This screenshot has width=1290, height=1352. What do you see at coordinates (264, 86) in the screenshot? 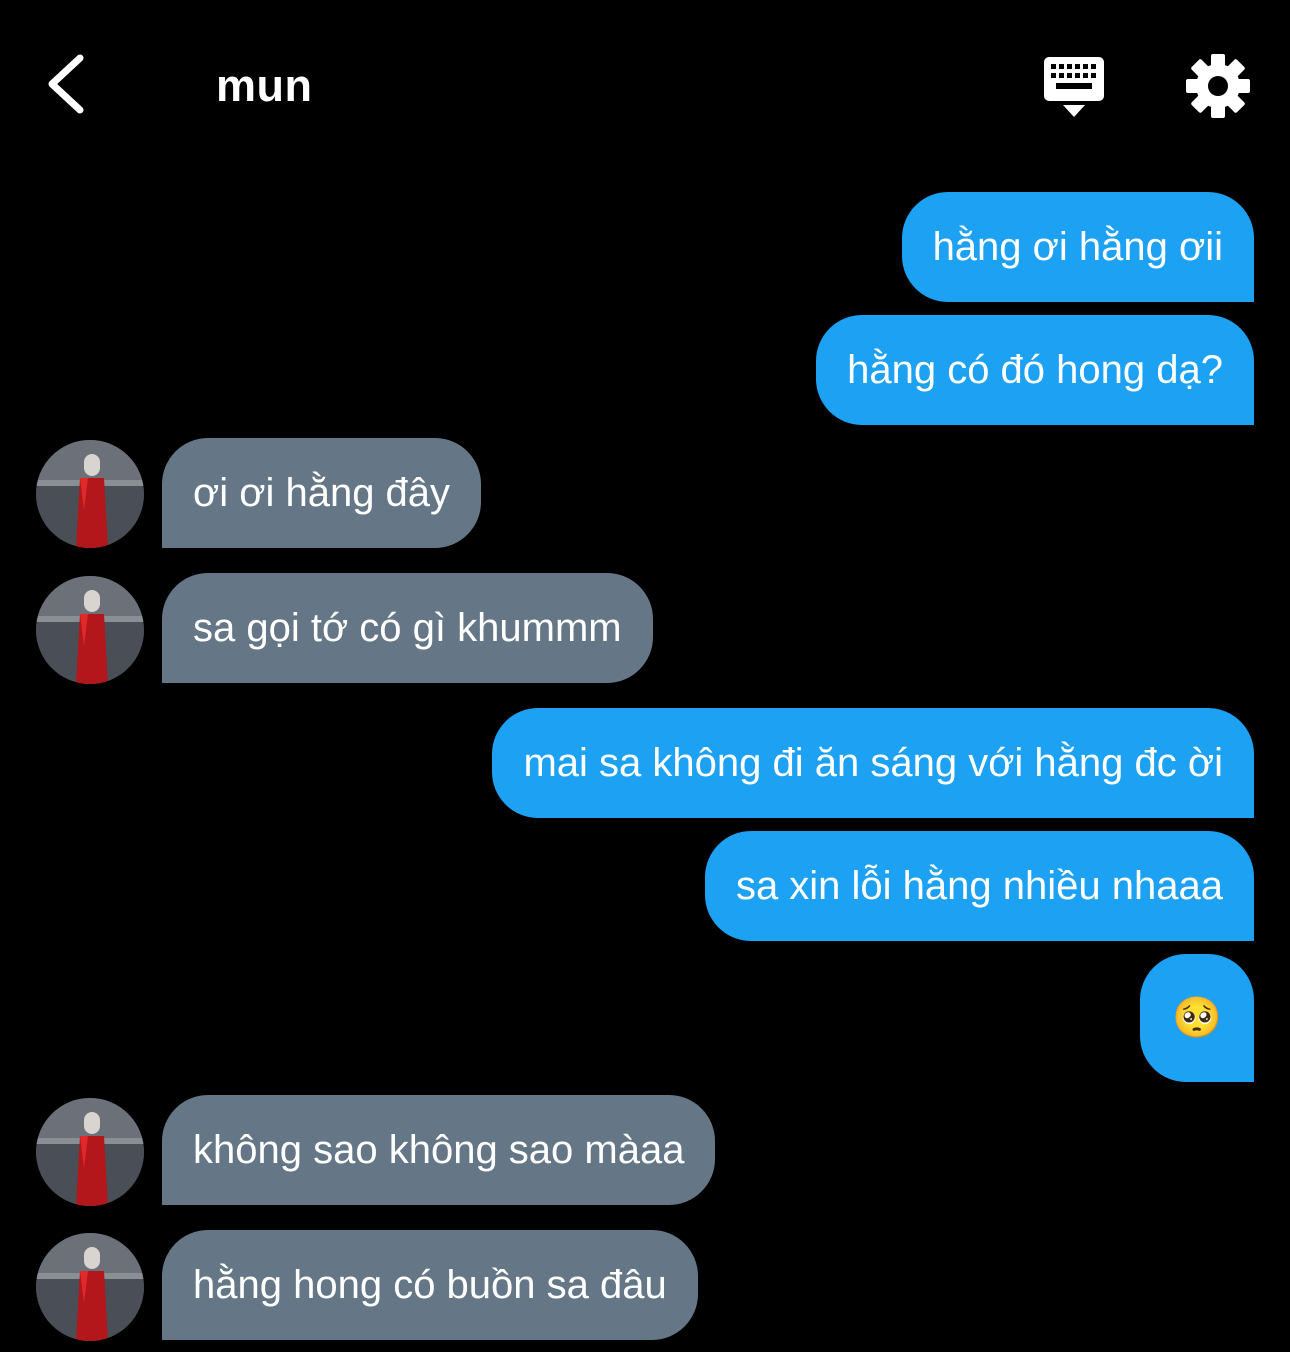
I see `conversation-title: mun` at bounding box center [264, 86].